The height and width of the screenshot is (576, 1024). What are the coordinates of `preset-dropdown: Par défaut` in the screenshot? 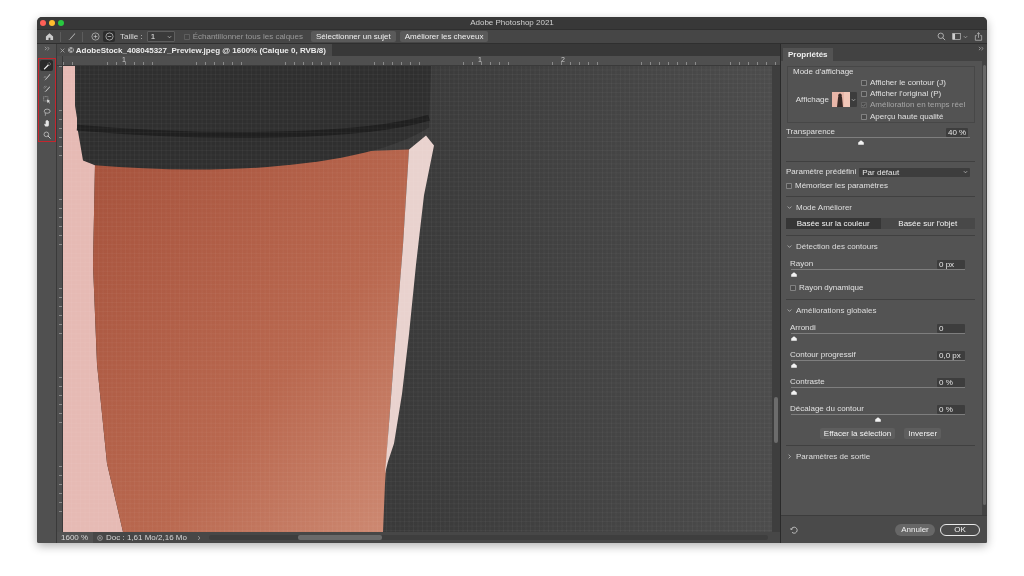 It's located at (914, 172).